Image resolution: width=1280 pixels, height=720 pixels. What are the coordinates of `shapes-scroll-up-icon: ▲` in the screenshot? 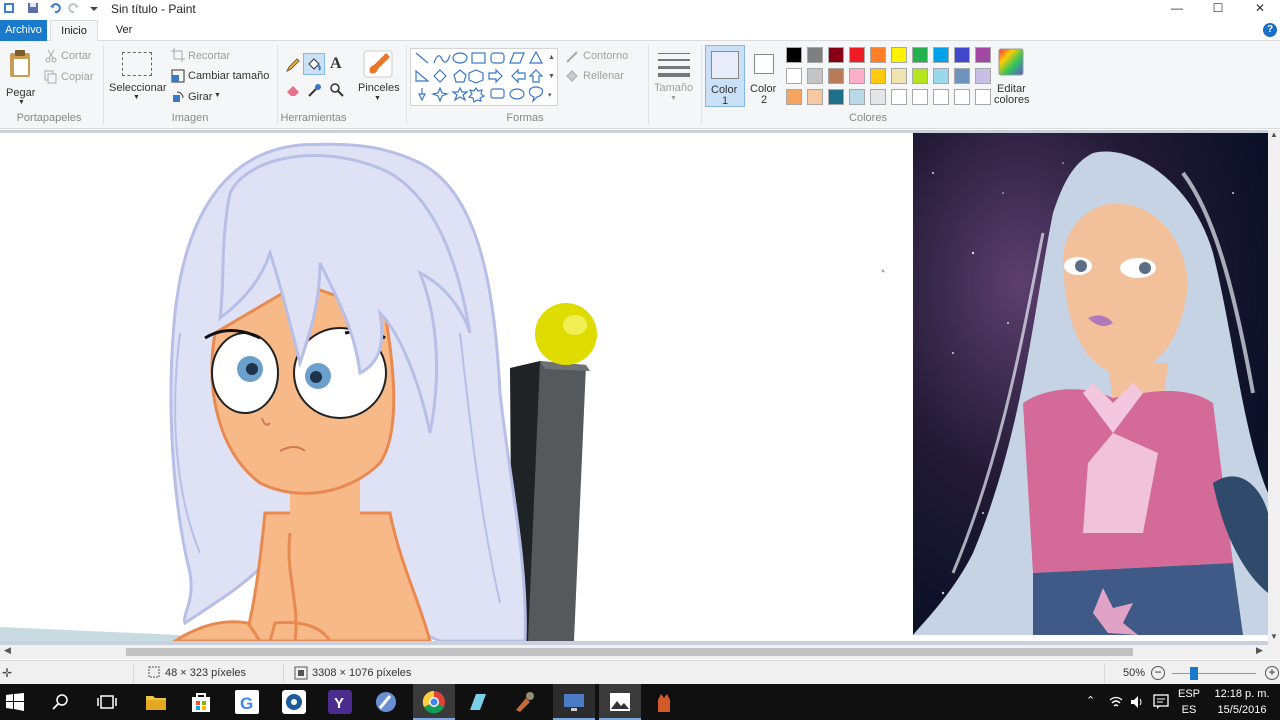 It's located at (551, 57).